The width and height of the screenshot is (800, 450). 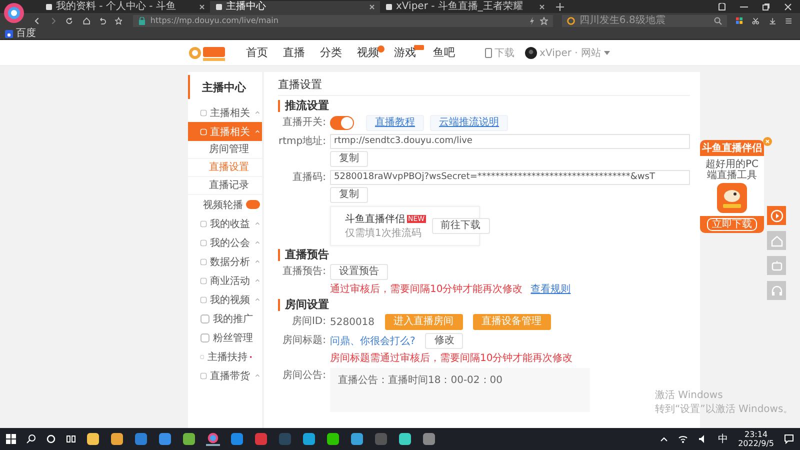 I want to click on sidebar-subitem: 房间管理, so click(x=225, y=150).